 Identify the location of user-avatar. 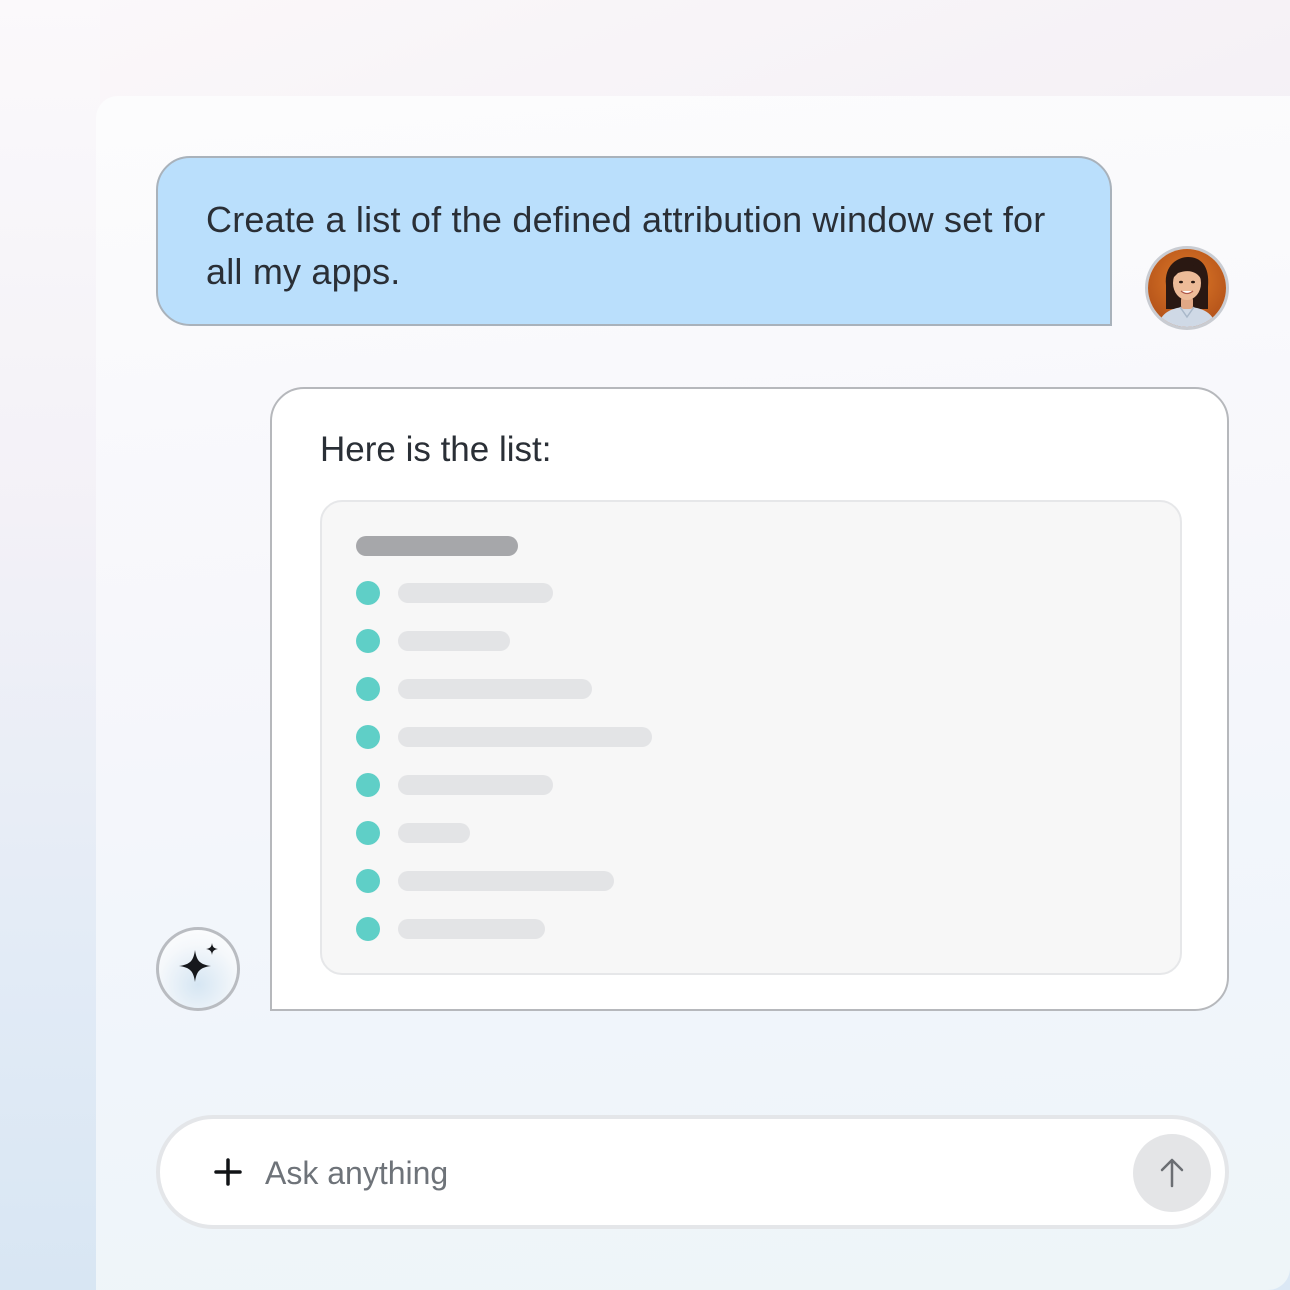
(1187, 288).